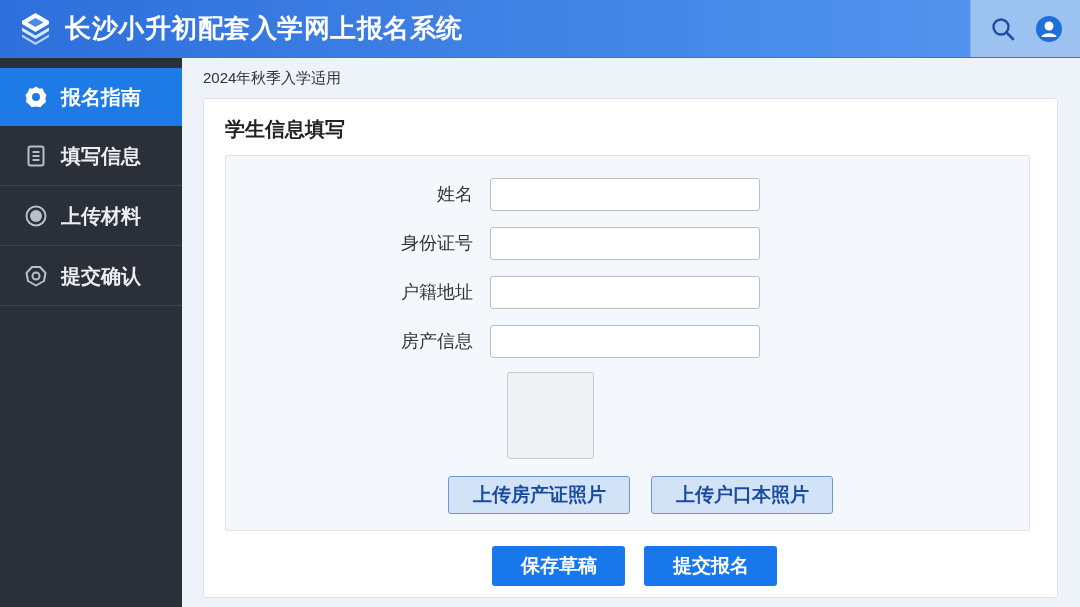  I want to click on user-avatar-icon, so click(1048, 28).